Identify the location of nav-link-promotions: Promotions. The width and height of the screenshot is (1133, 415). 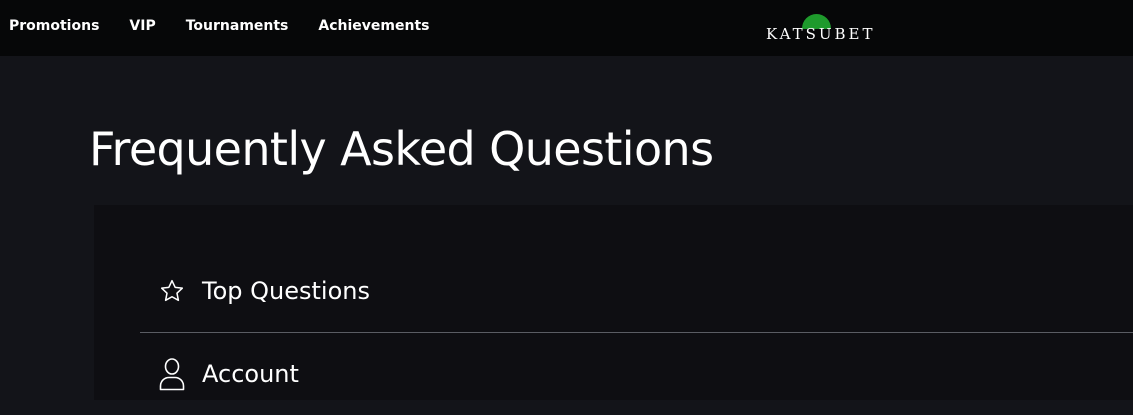
(54, 26).